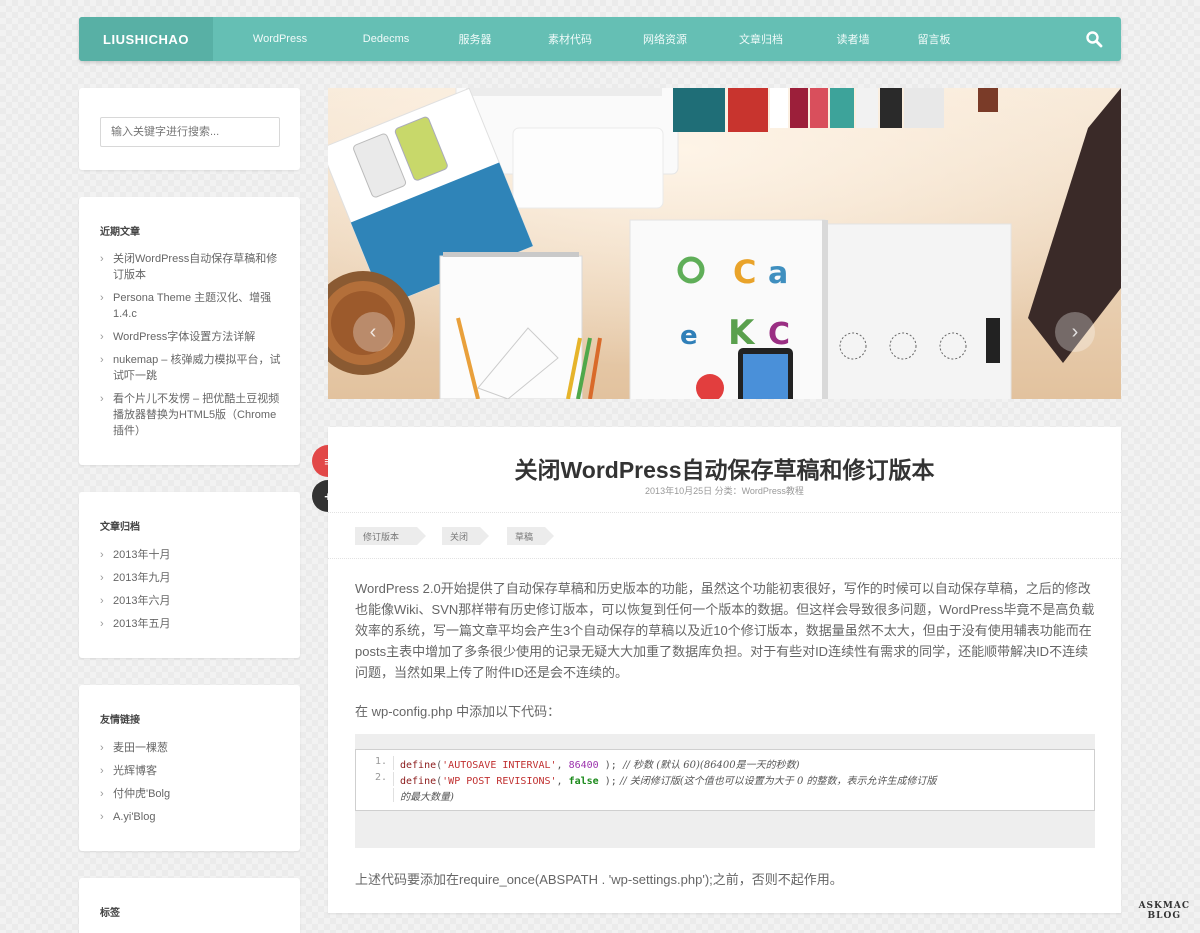 The image size is (1200, 933). What do you see at coordinates (530, 536) in the screenshot?
I see `post-tag: 草稿` at bounding box center [530, 536].